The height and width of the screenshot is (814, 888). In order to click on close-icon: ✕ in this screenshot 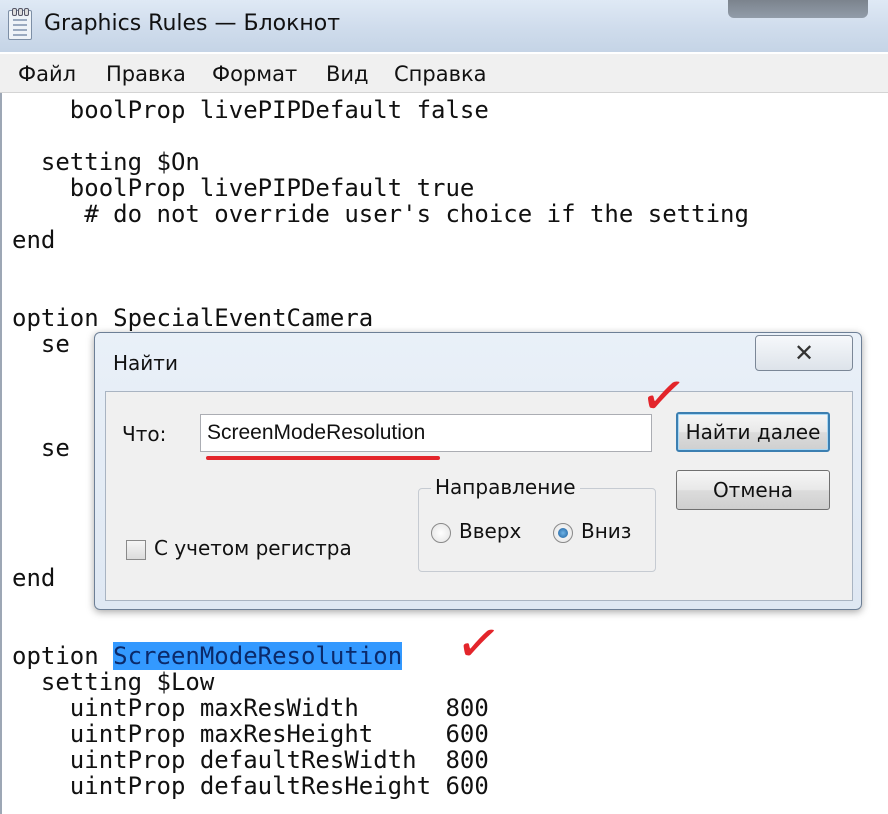, I will do `click(804, 353)`.